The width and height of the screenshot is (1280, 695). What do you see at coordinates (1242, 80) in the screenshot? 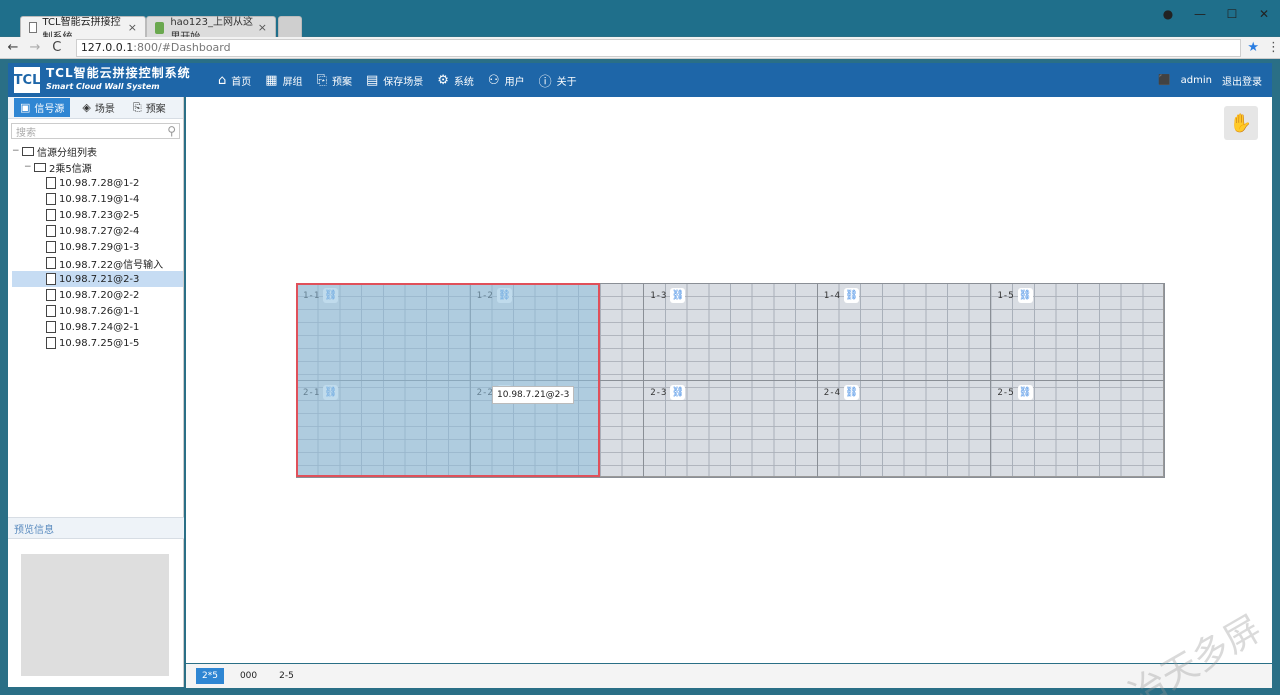
I see `logout-button: 退出登录` at bounding box center [1242, 80].